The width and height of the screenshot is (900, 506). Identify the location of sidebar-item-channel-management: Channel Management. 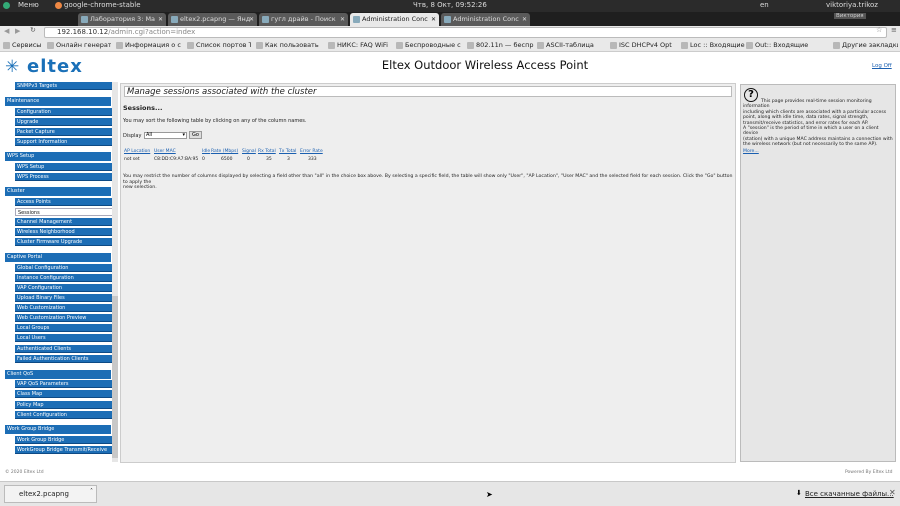
(65, 222).